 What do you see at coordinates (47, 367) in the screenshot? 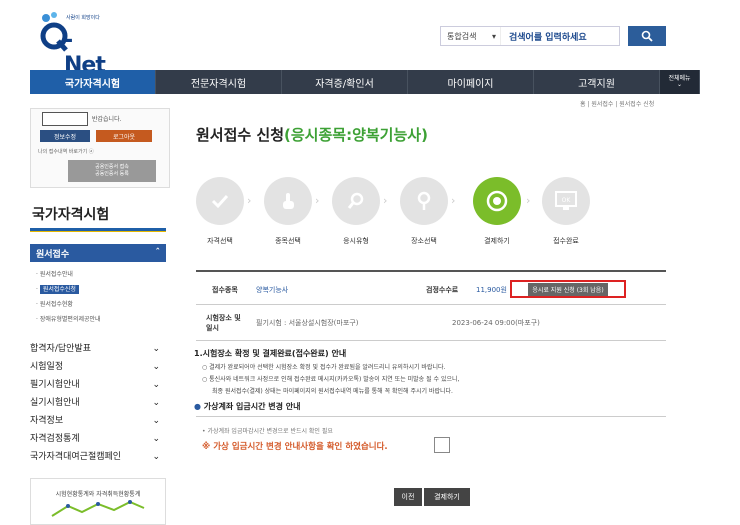
I see `sidebar-menu-label: 시험일정` at bounding box center [47, 367].